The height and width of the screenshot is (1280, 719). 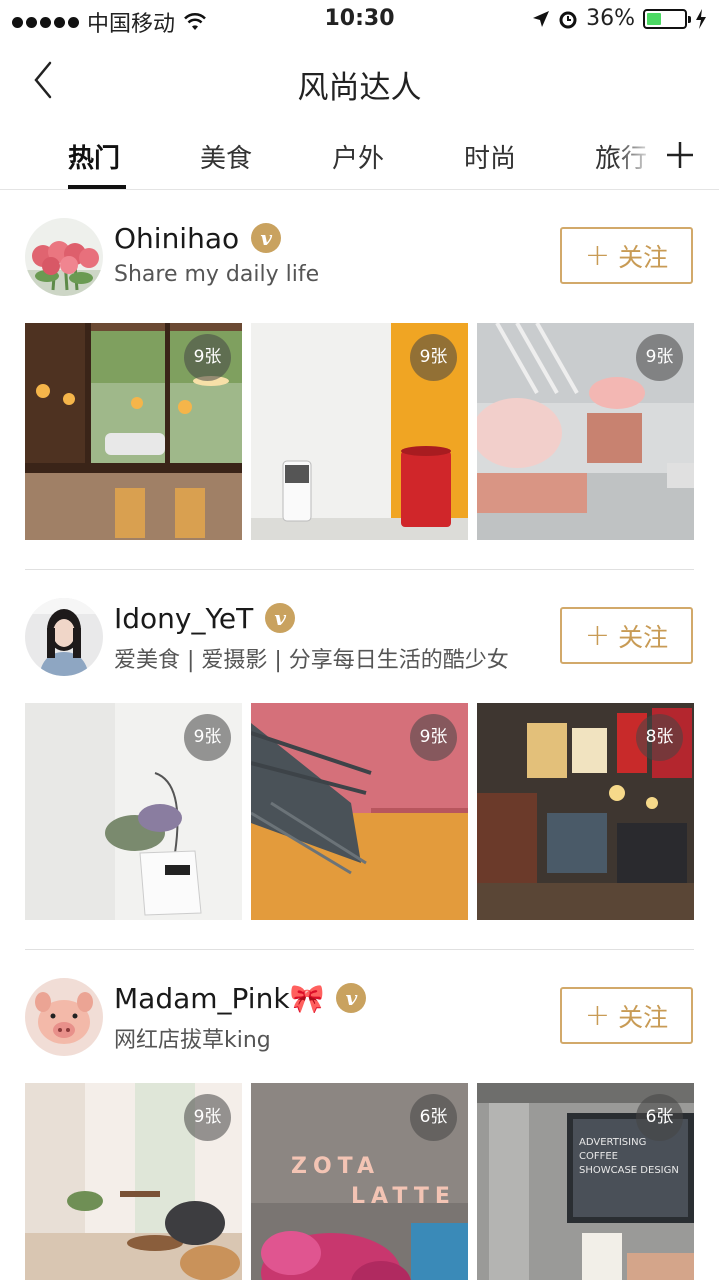 What do you see at coordinates (335, 1166) in the screenshot?
I see `svg-text: ZOTA` at bounding box center [335, 1166].